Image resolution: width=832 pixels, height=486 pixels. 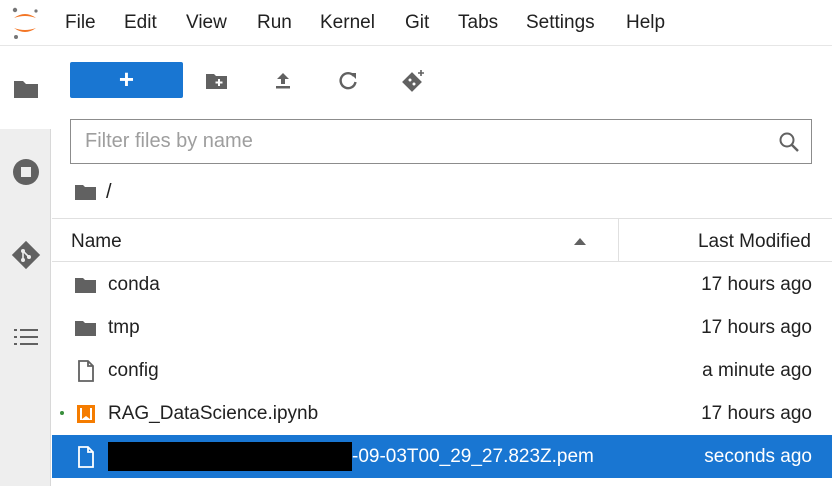 I want to click on file-browser-tab, so click(x=26, y=89).